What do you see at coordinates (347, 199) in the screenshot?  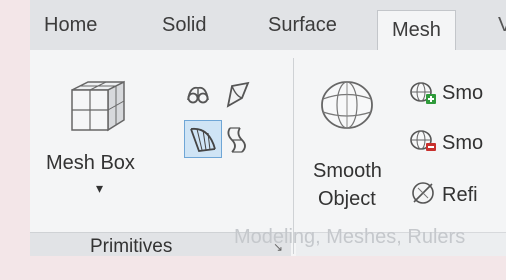 I see `smooth-object-label-line2: Object` at bounding box center [347, 199].